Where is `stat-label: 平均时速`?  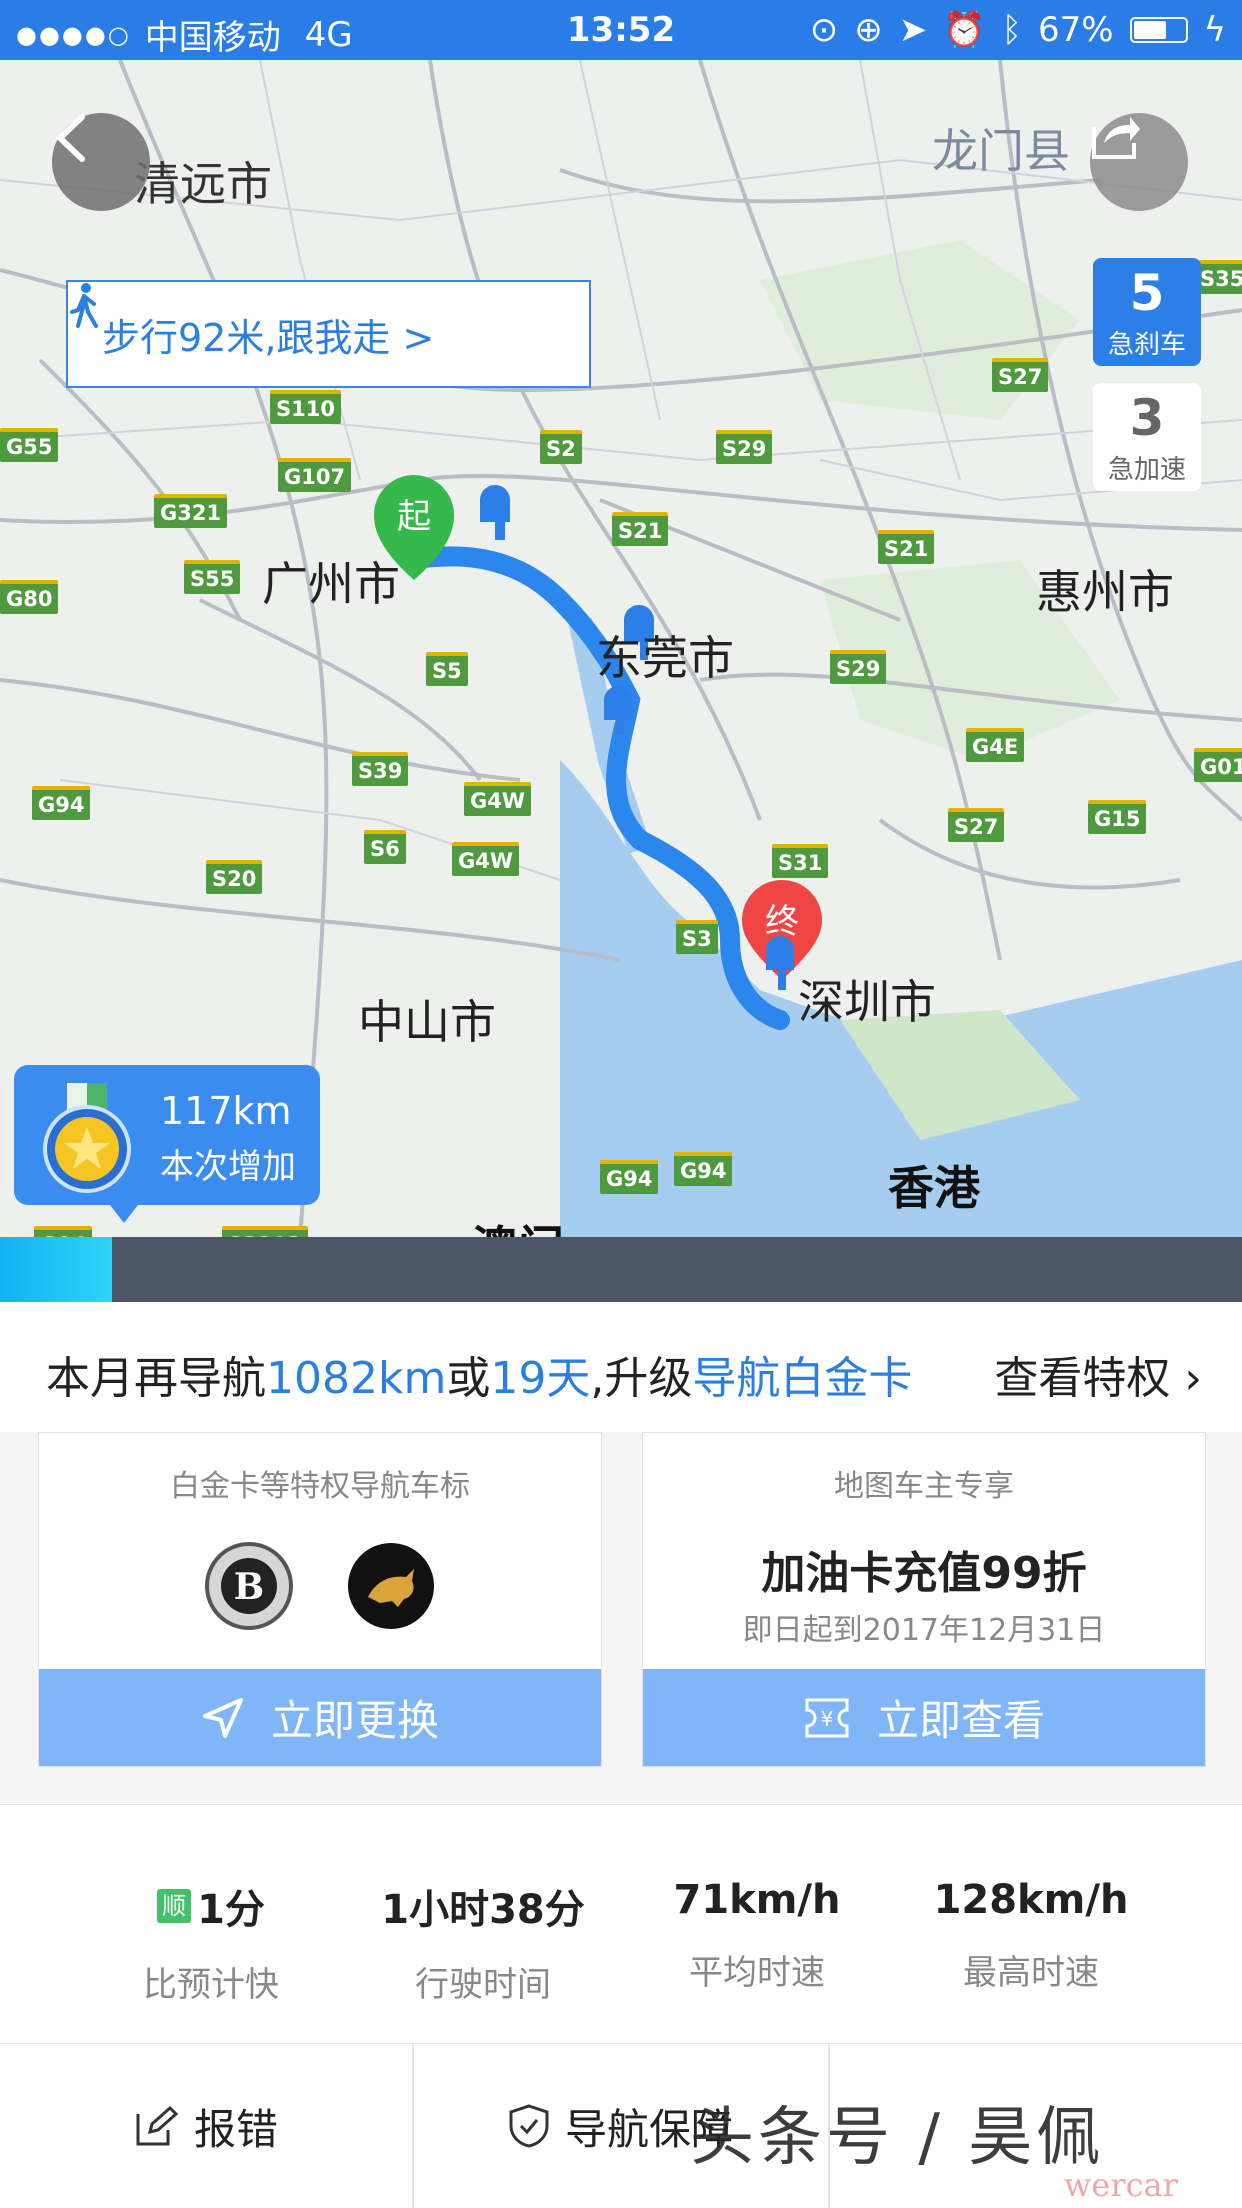
stat-label: 平均时速 is located at coordinates (757, 1973).